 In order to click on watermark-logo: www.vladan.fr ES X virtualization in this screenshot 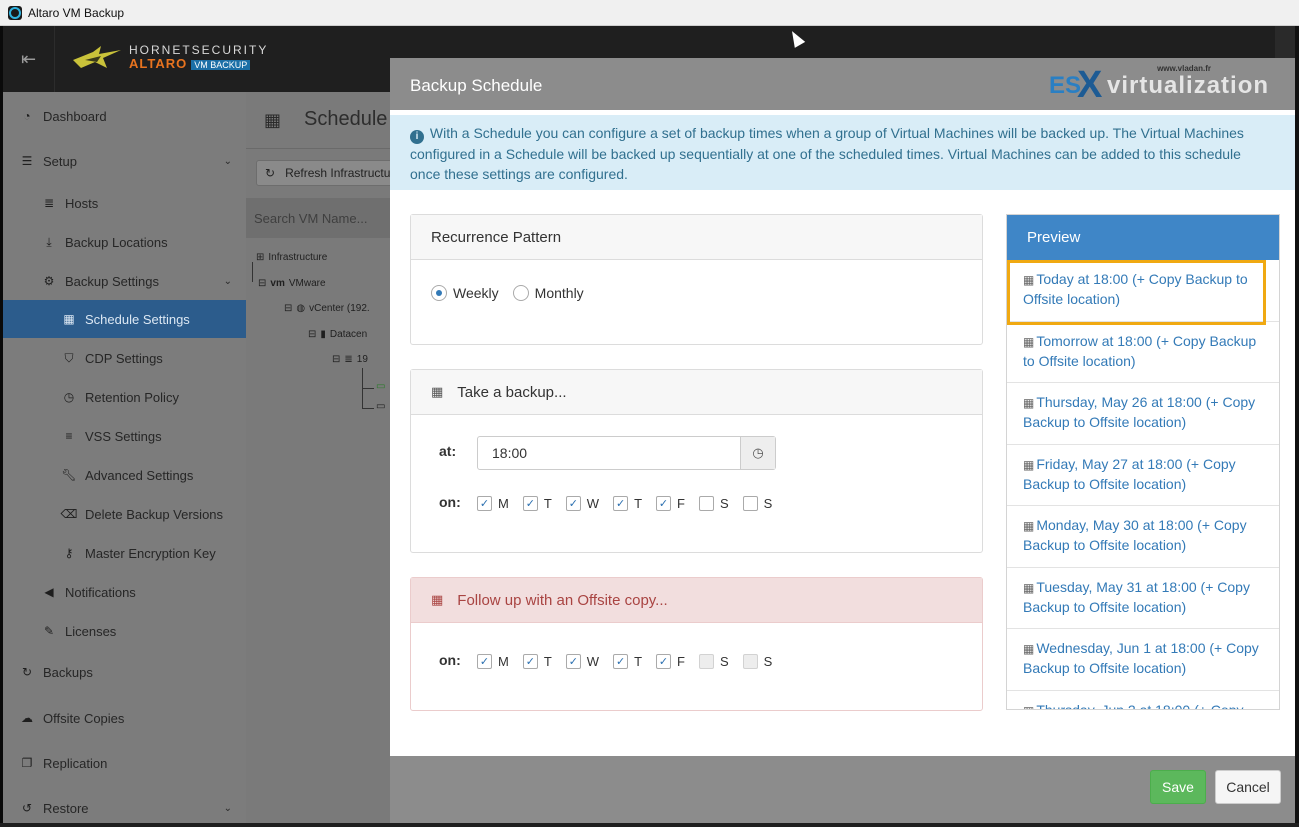, I will do `click(1167, 86)`.